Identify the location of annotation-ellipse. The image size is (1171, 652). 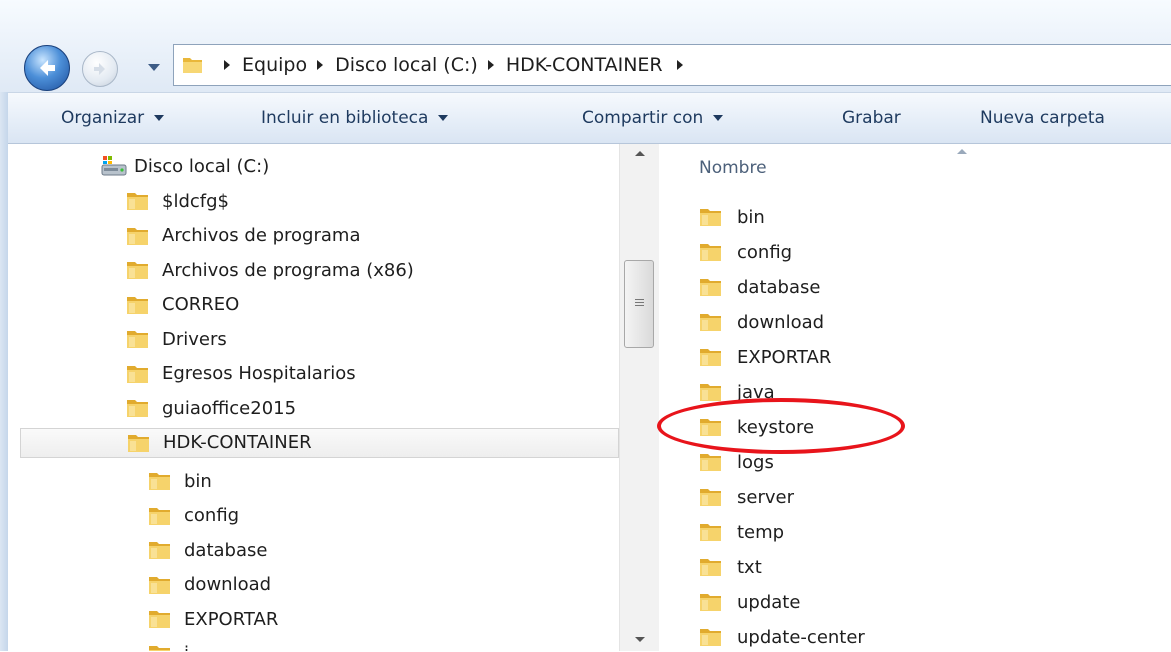
(781, 426).